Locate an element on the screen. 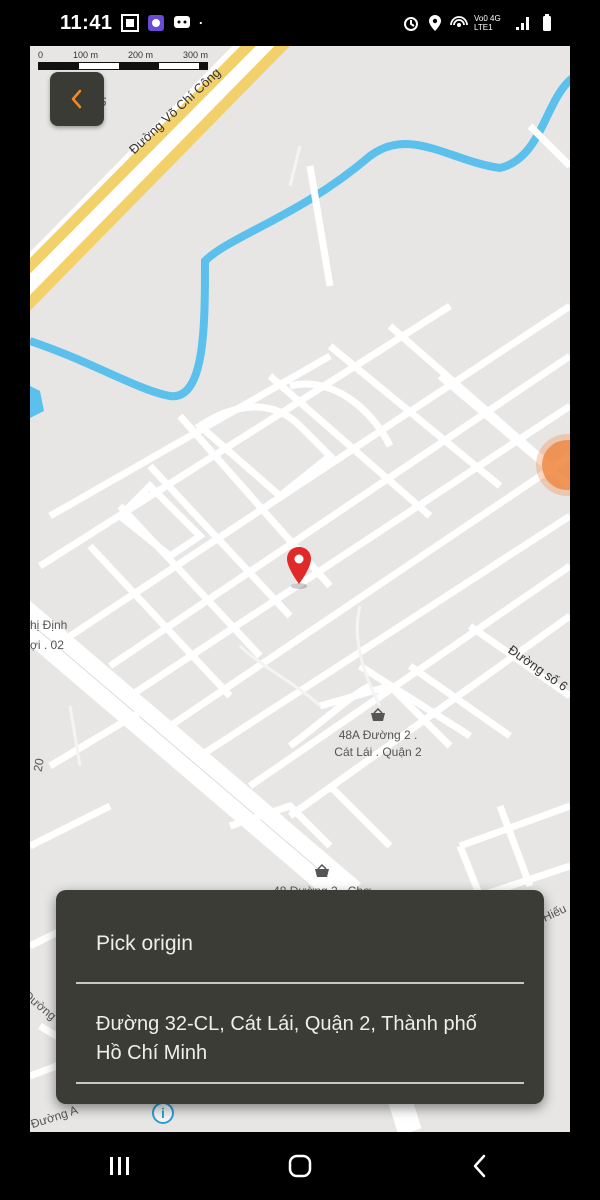  scale-label-100: 100 m is located at coordinates (85, 55).